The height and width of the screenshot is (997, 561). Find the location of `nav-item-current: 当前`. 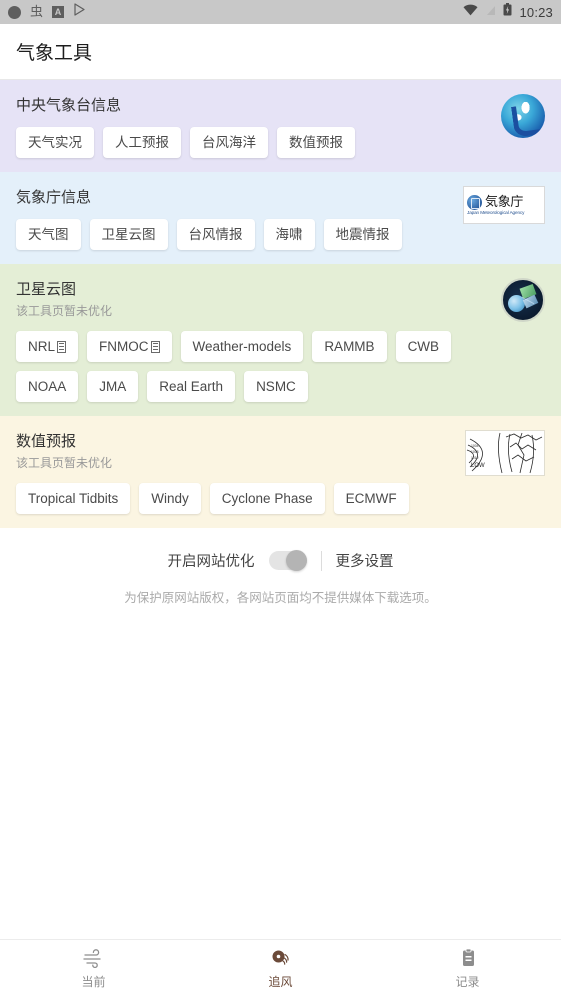

nav-item-current: 当前 is located at coordinates (93, 968).